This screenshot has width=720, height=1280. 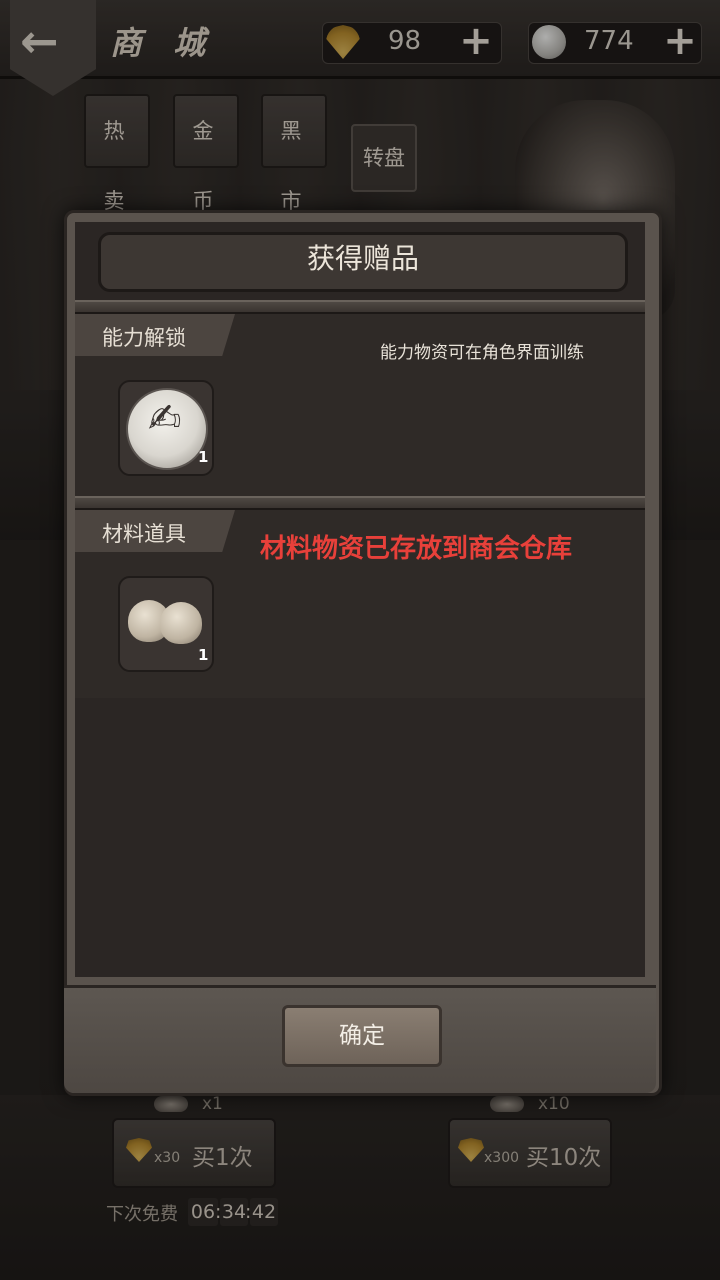 What do you see at coordinates (362, 258) in the screenshot?
I see `dialog-title: 获得赠品` at bounding box center [362, 258].